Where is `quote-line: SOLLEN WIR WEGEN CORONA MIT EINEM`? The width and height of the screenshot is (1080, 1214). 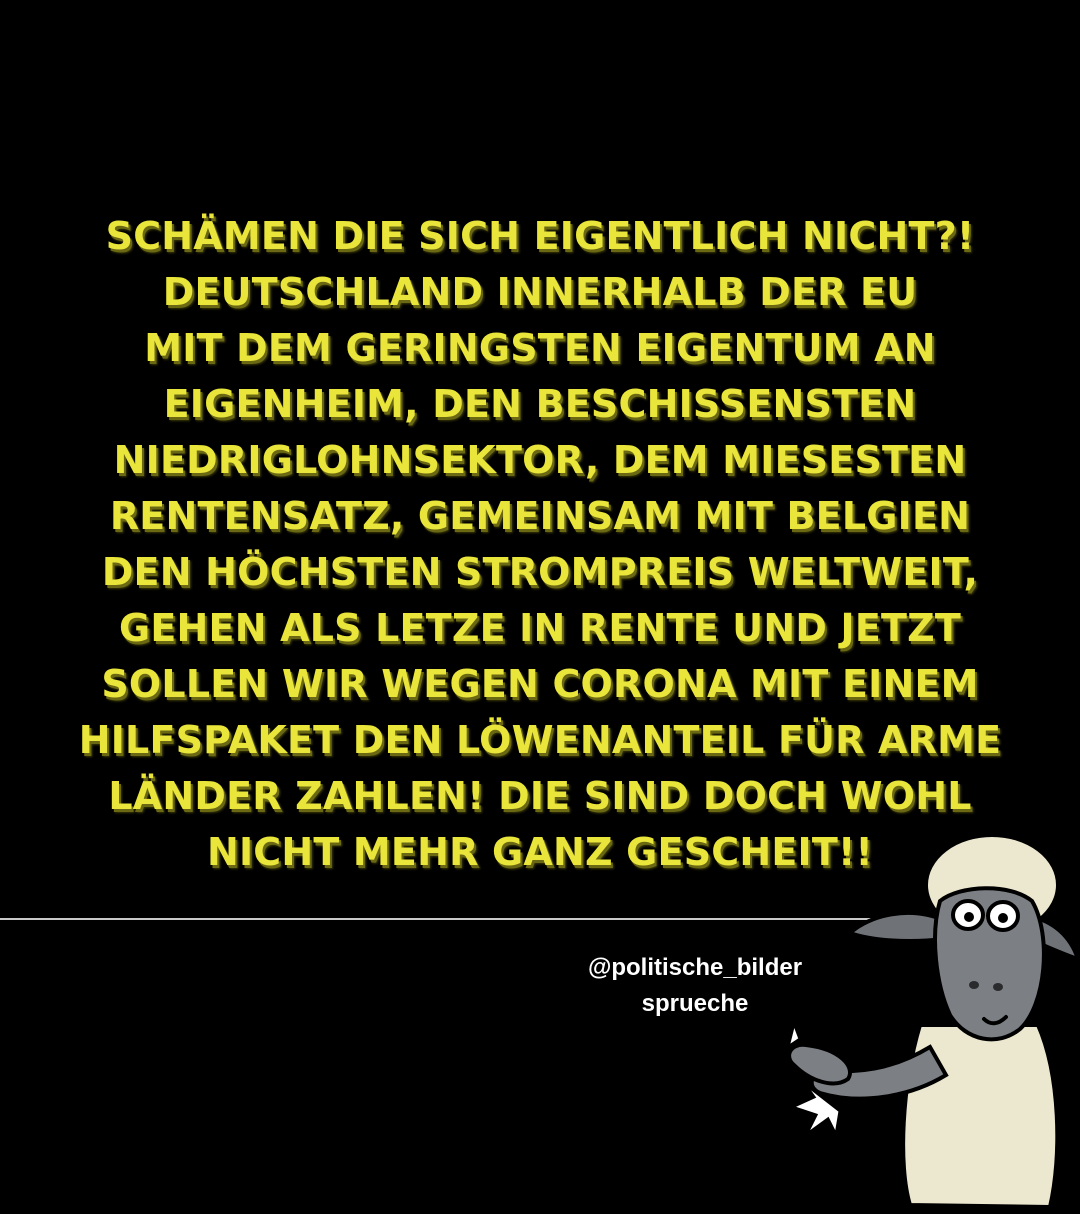
quote-line: SOLLEN WIR WEGEN CORONA MIT EINEM is located at coordinates (540, 684).